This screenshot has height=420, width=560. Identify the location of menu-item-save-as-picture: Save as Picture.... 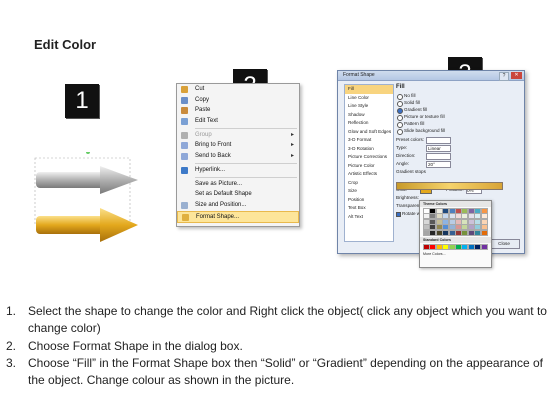
(238, 184).